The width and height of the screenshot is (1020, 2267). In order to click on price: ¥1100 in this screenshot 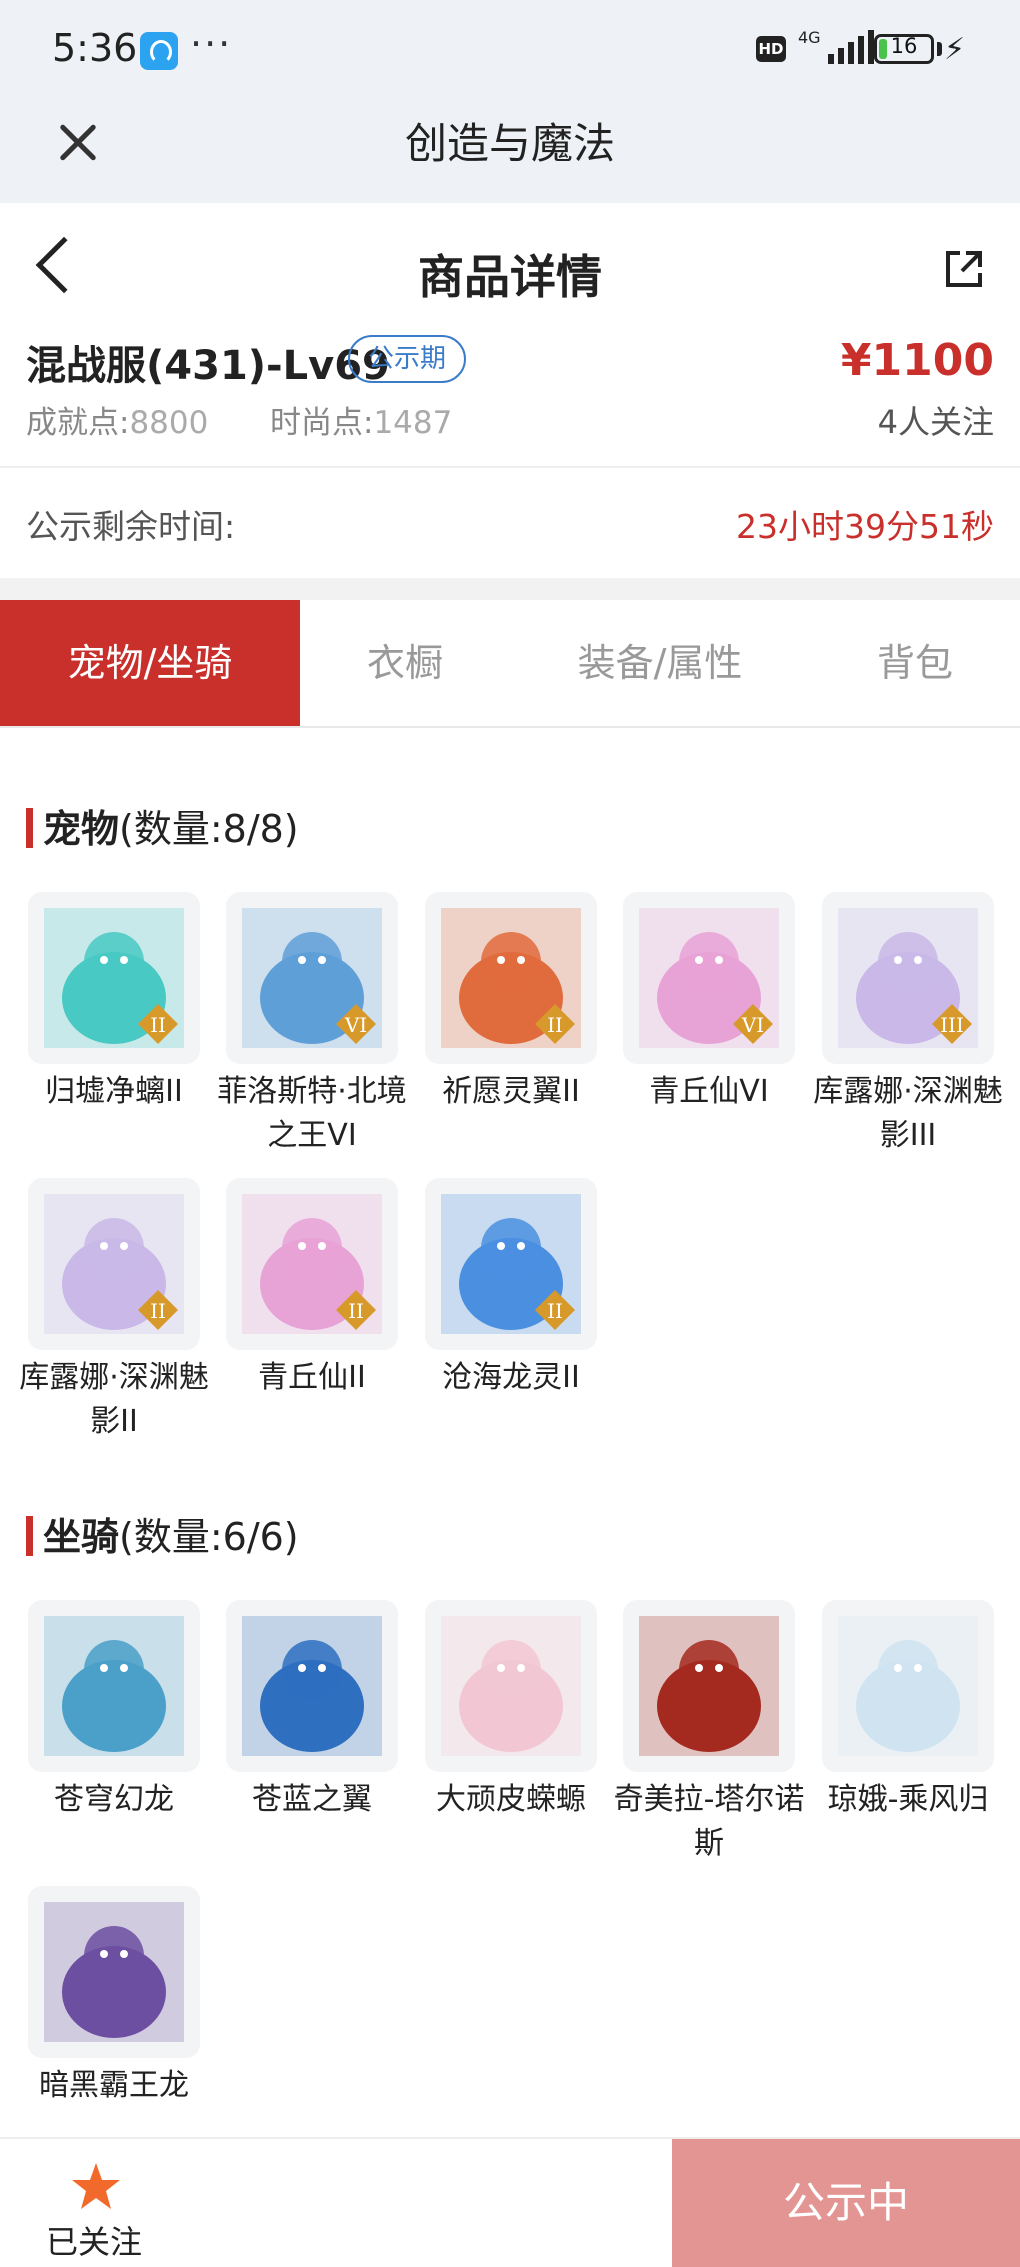, I will do `click(917, 360)`.